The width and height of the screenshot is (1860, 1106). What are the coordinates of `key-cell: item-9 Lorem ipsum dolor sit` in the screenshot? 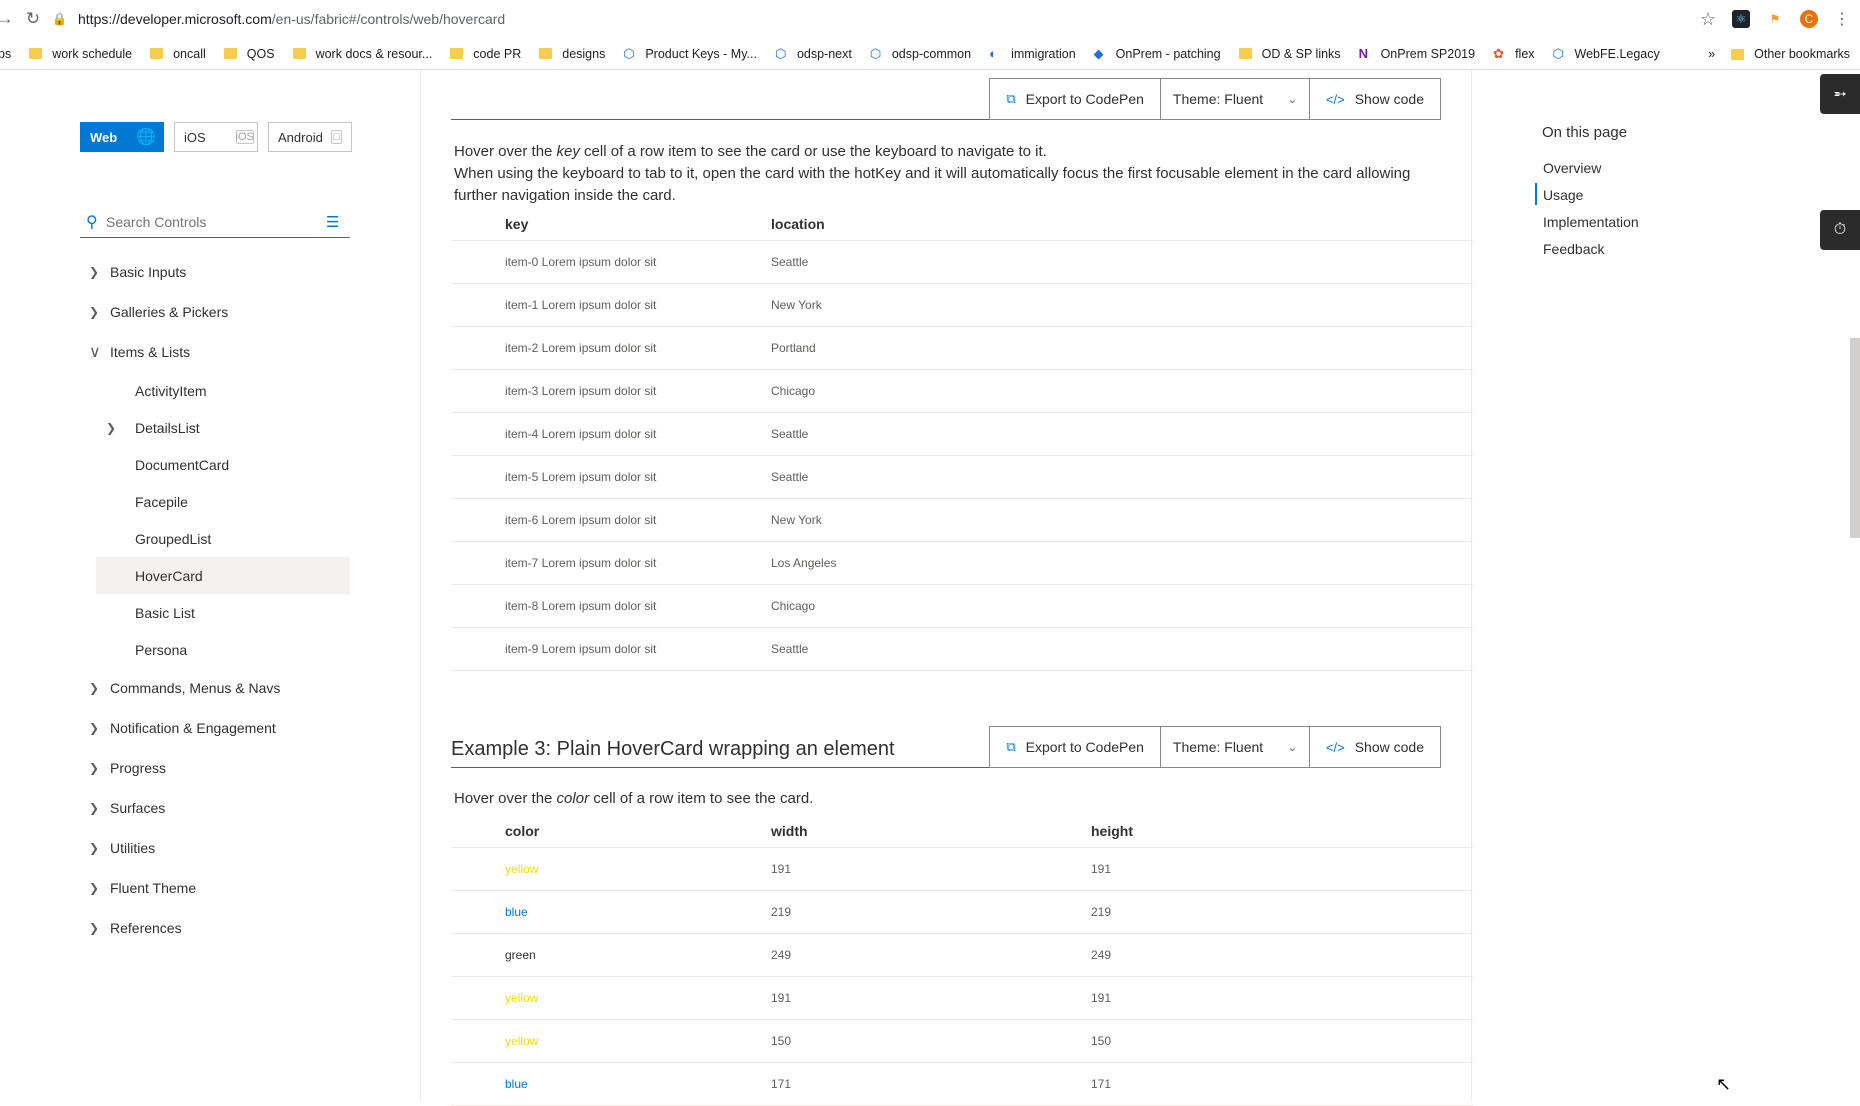 It's located at (611, 649).